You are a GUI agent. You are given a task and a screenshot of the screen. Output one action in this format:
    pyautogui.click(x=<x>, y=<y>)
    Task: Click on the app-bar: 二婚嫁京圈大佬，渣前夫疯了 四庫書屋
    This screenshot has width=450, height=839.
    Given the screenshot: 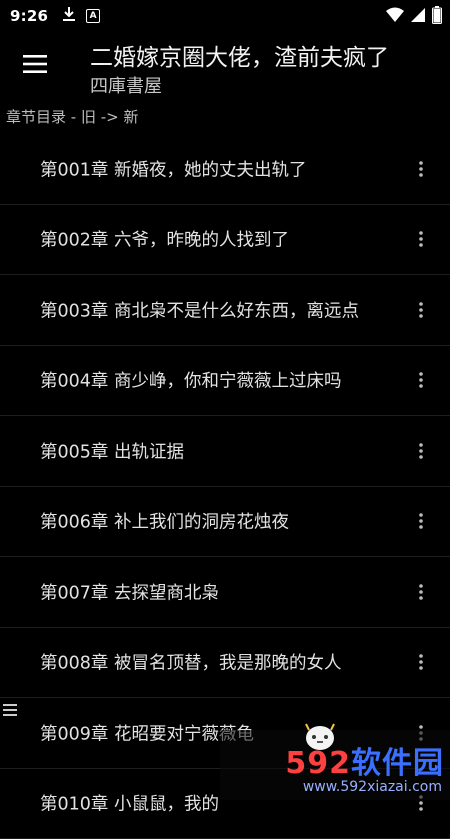 What is the action you would take?
    pyautogui.click(x=225, y=67)
    